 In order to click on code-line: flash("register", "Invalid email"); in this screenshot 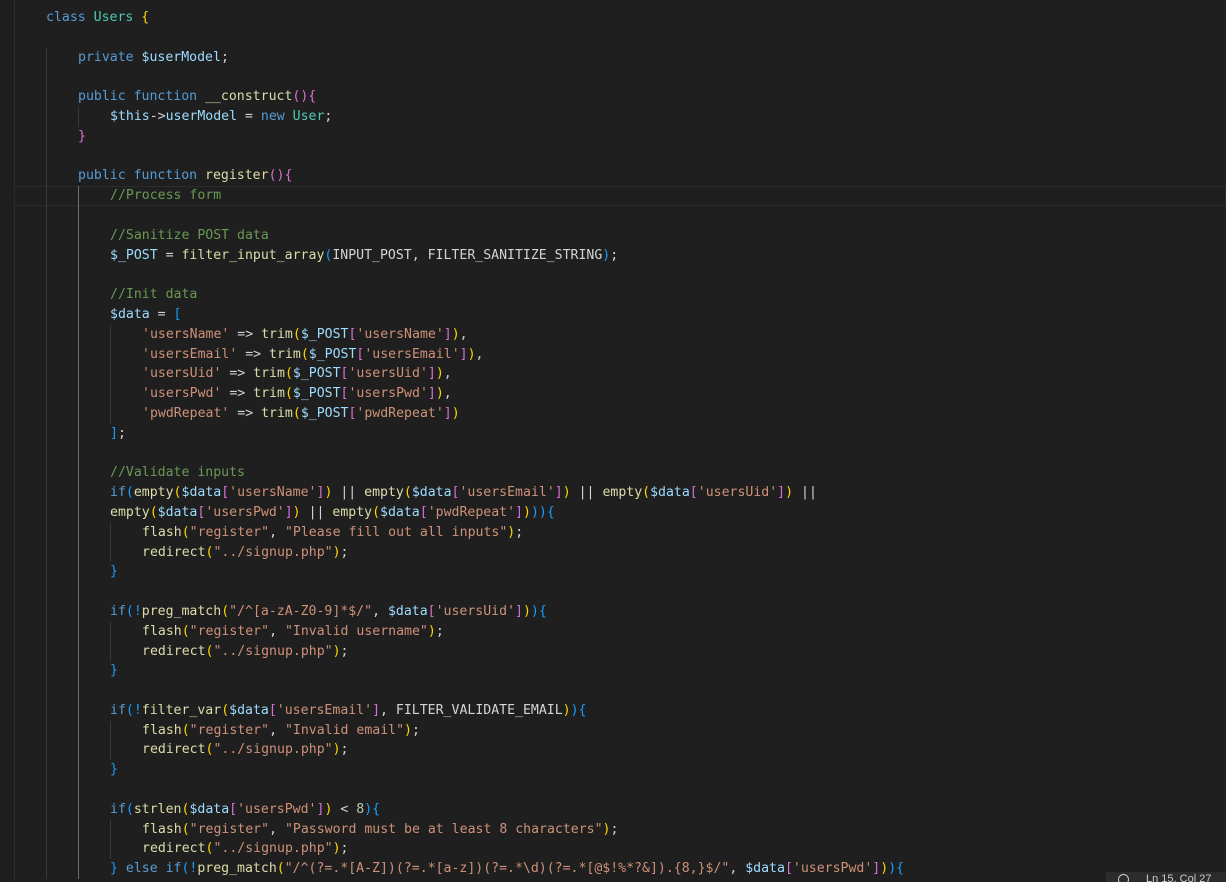, I will do `click(613, 730)`.